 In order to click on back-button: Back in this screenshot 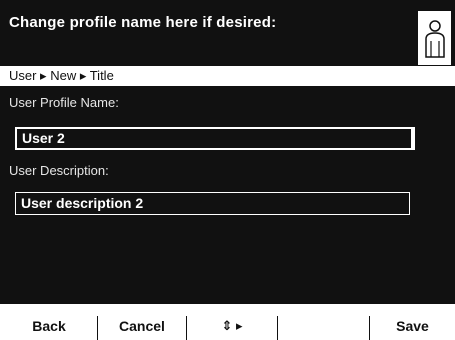, I will do `click(49, 322)`.